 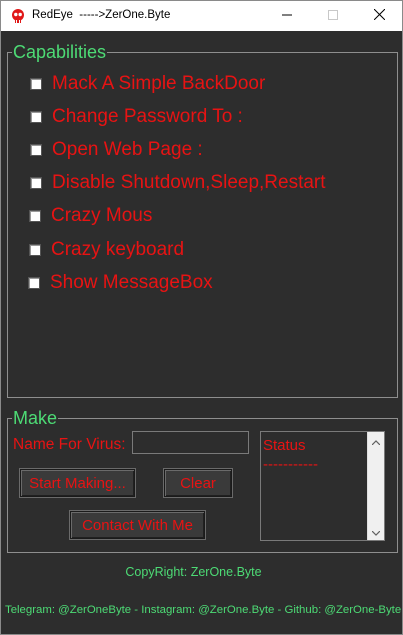 What do you see at coordinates (35, 418) in the screenshot?
I see `make-legend: Make` at bounding box center [35, 418].